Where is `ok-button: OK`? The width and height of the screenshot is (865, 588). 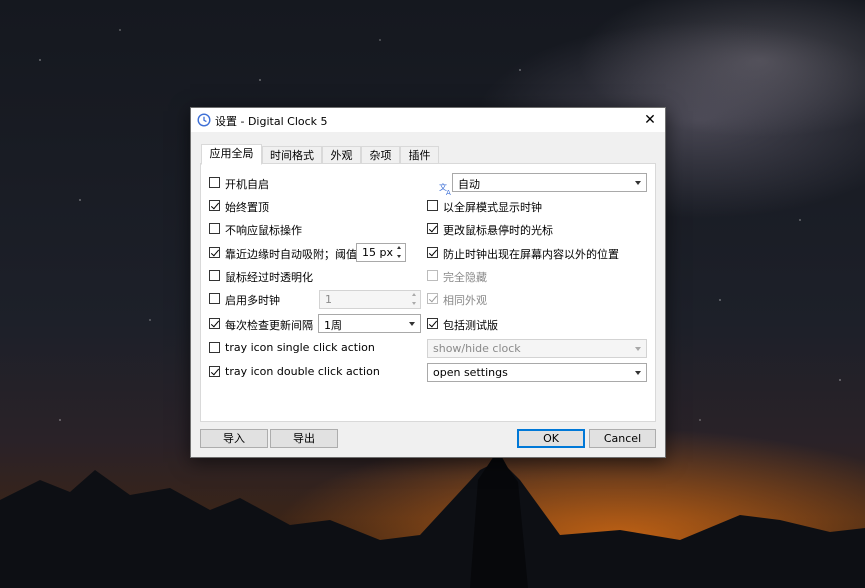 ok-button: OK is located at coordinates (551, 438).